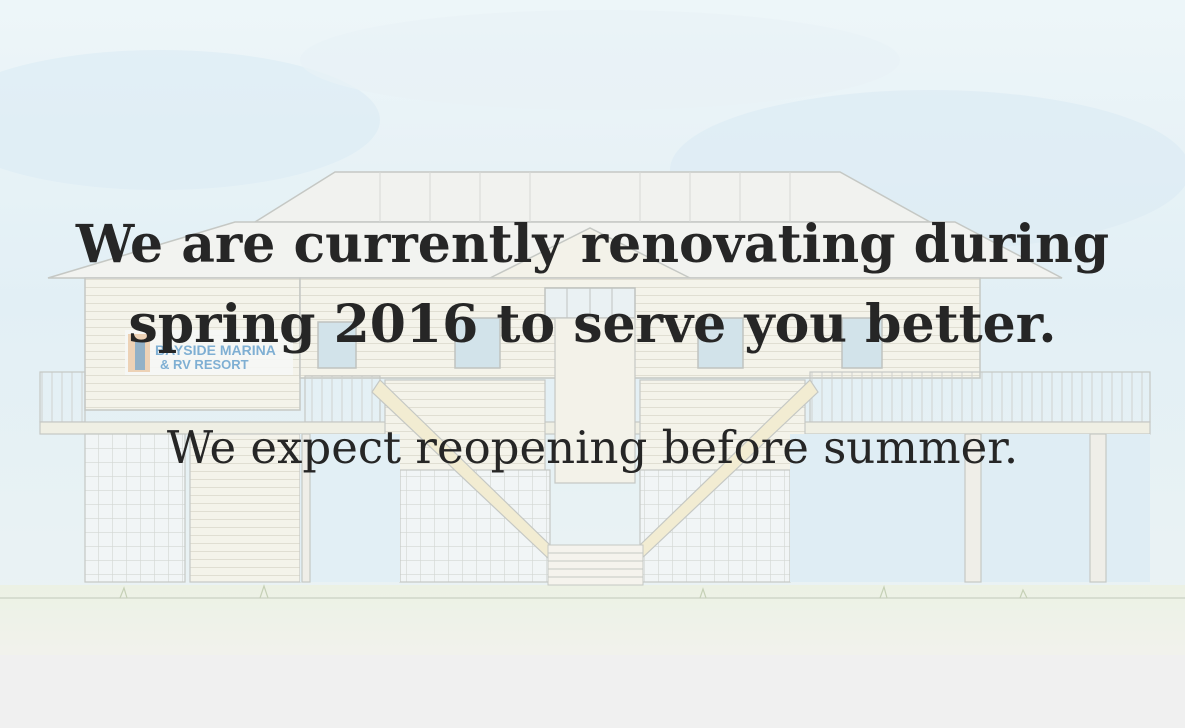 The image size is (1185, 728). I want to click on headline-line-2: spring 2016 to serve you better., so click(592, 324).